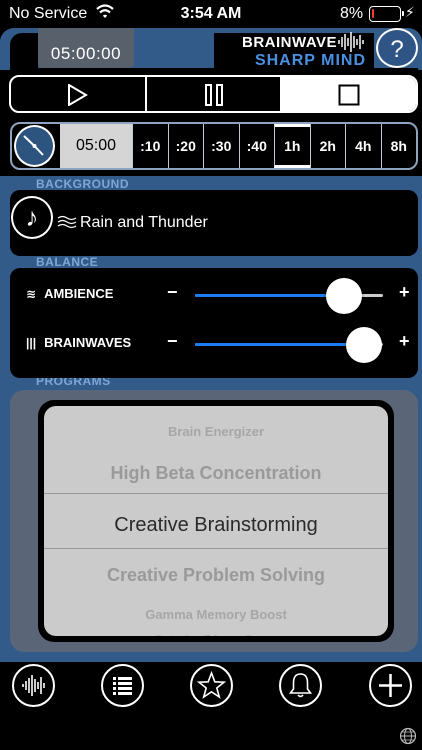 The width and height of the screenshot is (422, 750). I want to click on waveform-icon, so click(33, 685).